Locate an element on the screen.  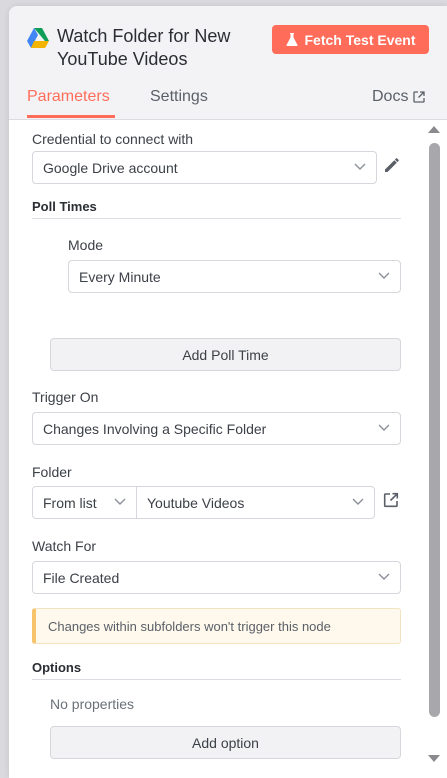
folder-value: Youtube Videos is located at coordinates (196, 502).